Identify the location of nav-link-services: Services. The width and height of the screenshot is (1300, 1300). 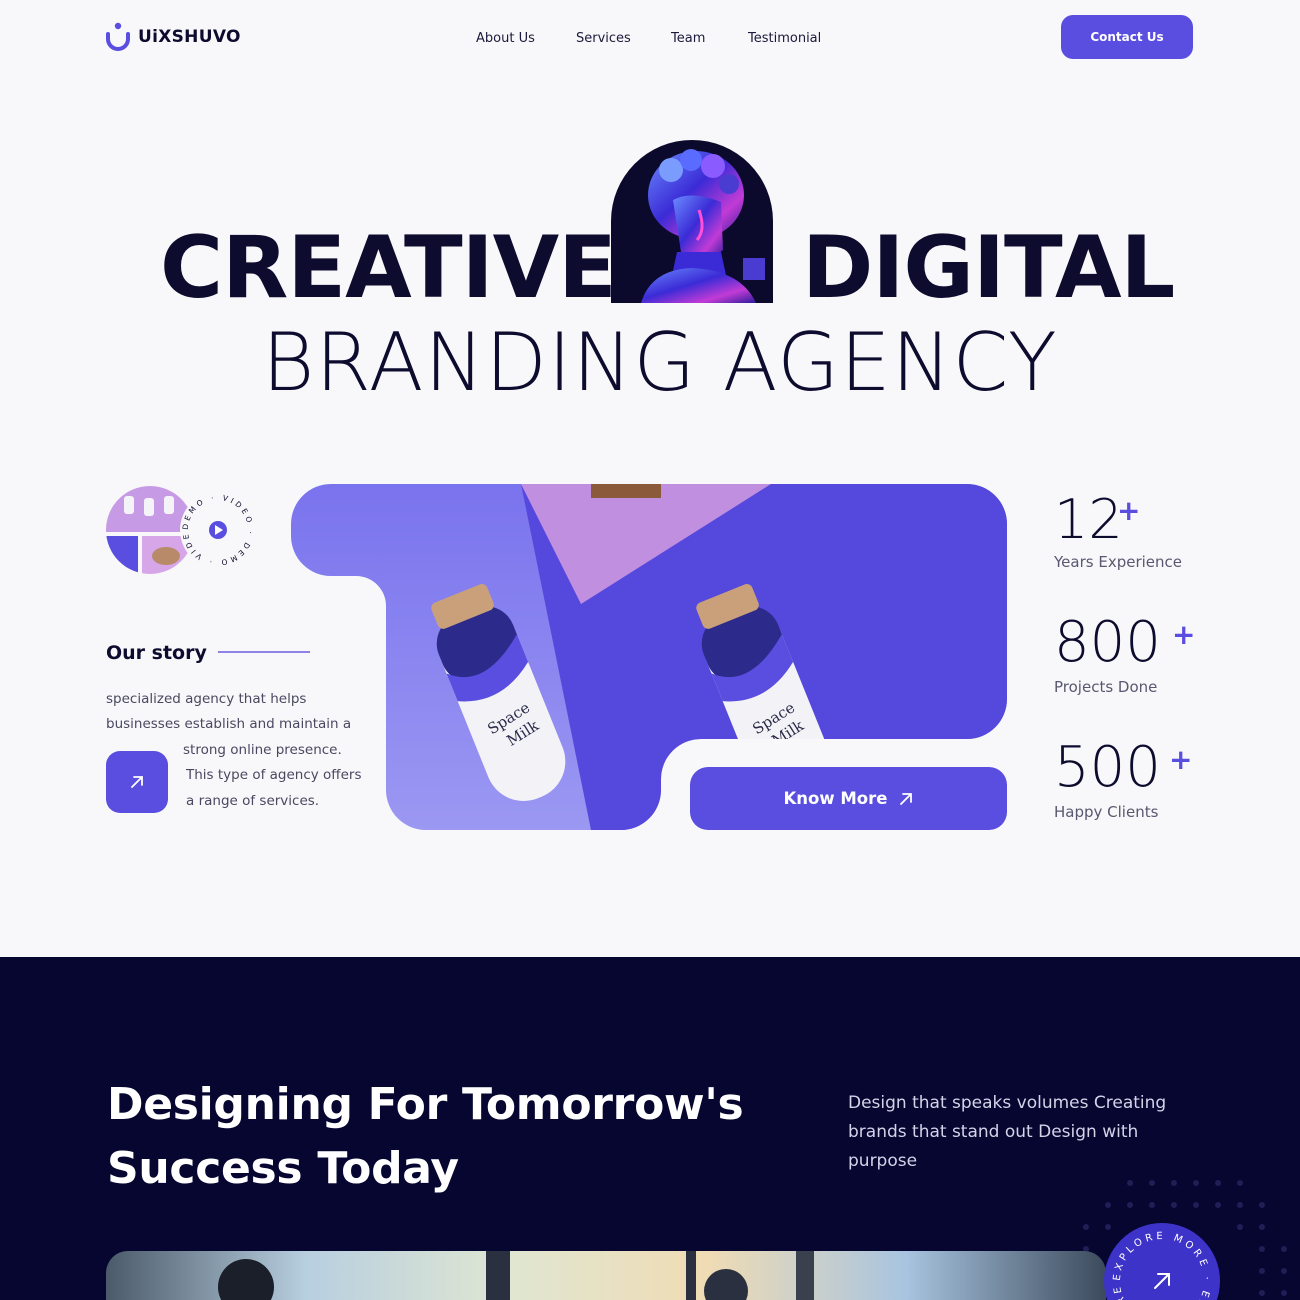
(603, 38).